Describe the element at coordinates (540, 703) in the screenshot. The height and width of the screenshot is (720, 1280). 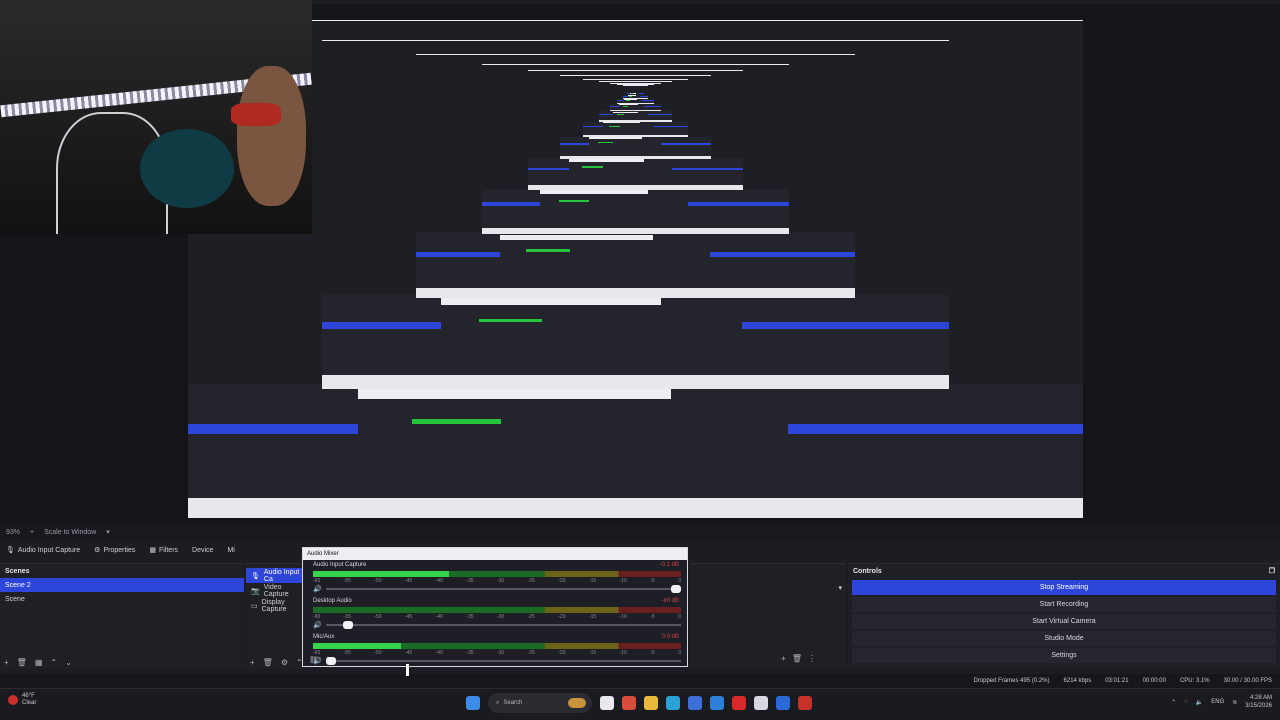
I see `taskbar-search: ⌕ Search` at that location.